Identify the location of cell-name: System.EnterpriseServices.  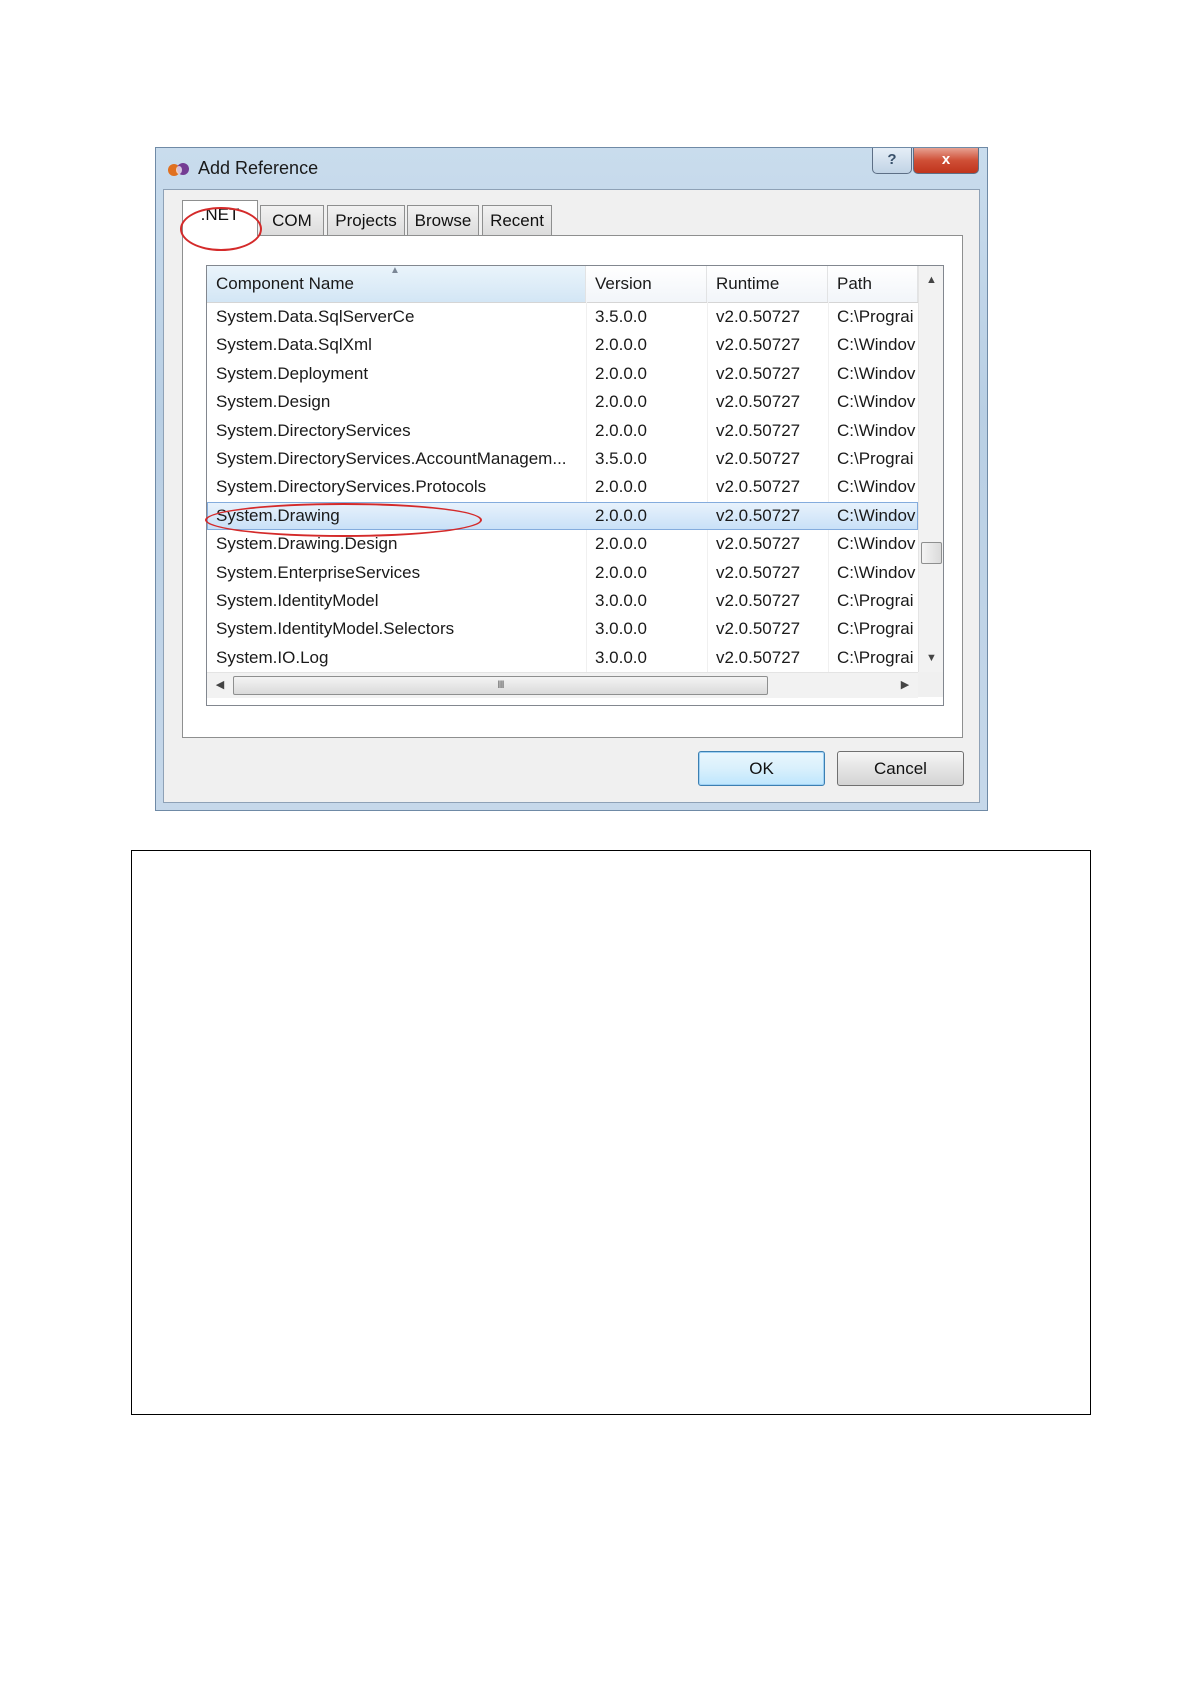
(318, 572).